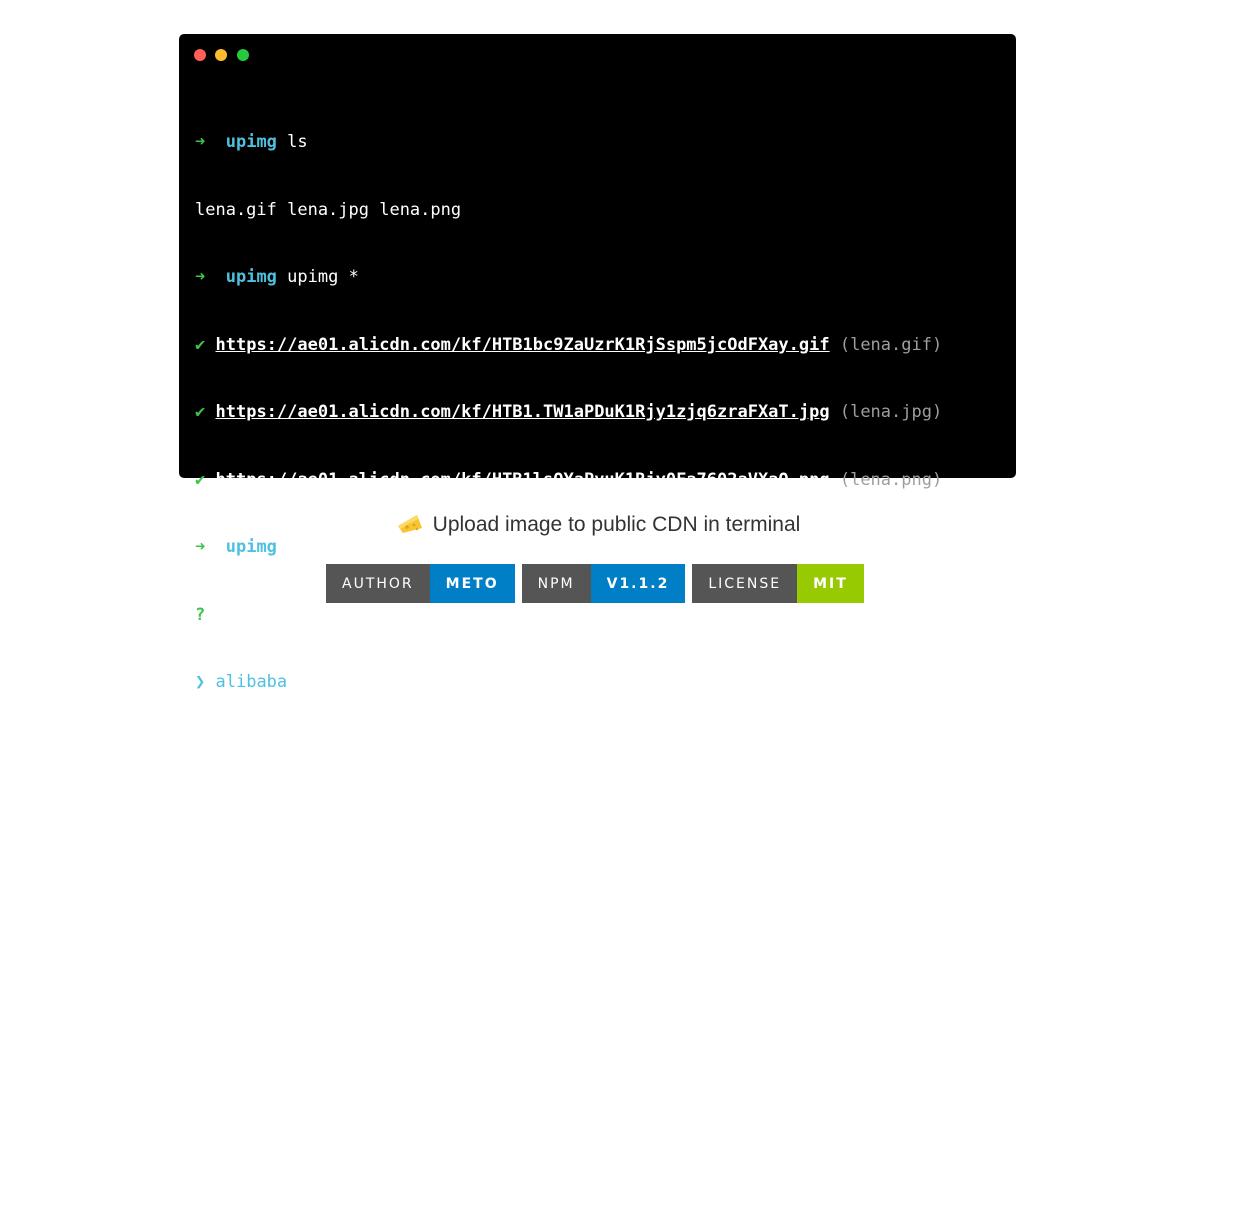 Image resolution: width=1253 pixels, height=1211 pixels. Describe the element at coordinates (242, 55) in the screenshot. I see `maximize-button` at that location.